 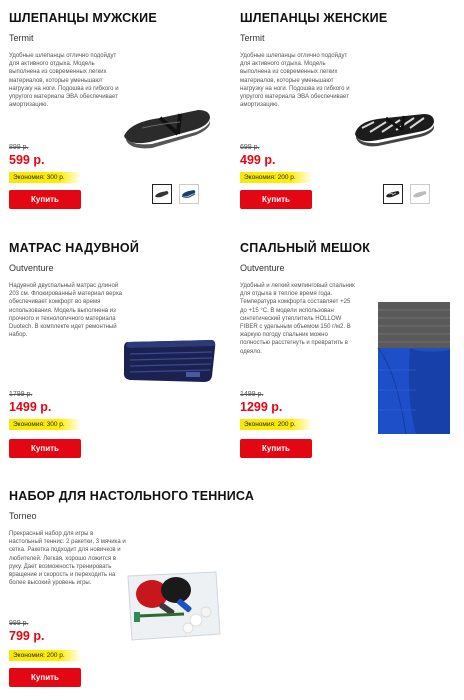 What do you see at coordinates (121, 248) in the screenshot?
I see `product-title: МАТРАС НАДУВНОЙ` at bounding box center [121, 248].